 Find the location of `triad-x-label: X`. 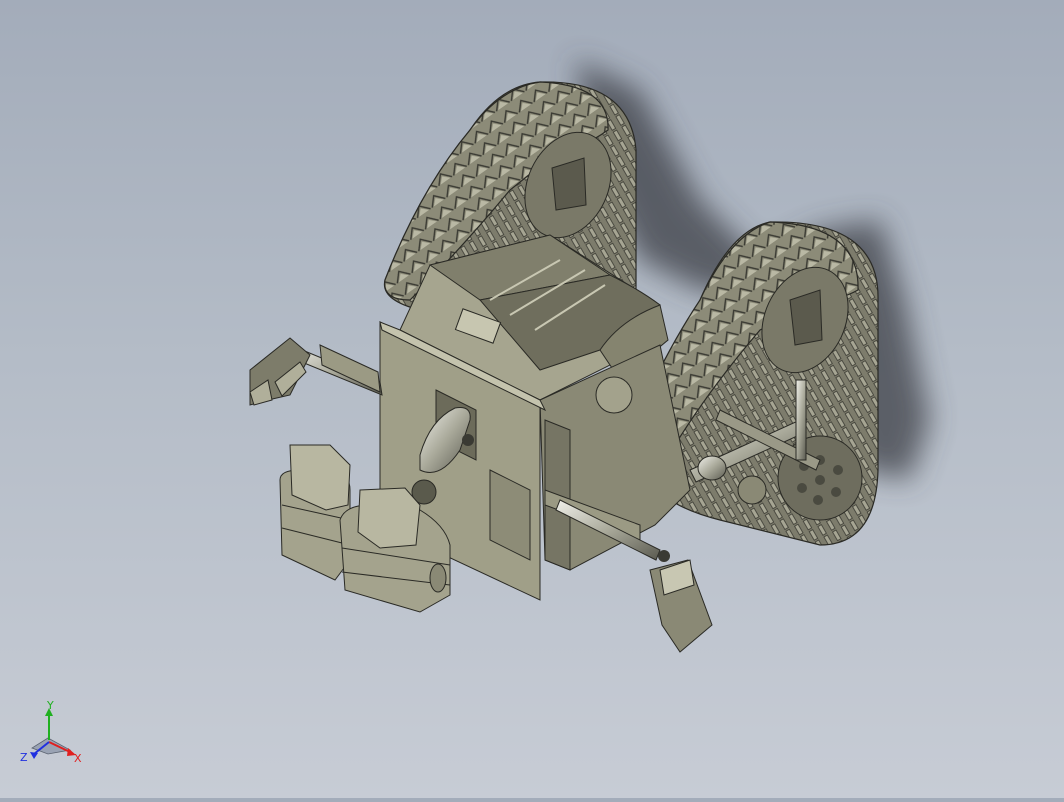

triad-x-label: X is located at coordinates (78, 758).